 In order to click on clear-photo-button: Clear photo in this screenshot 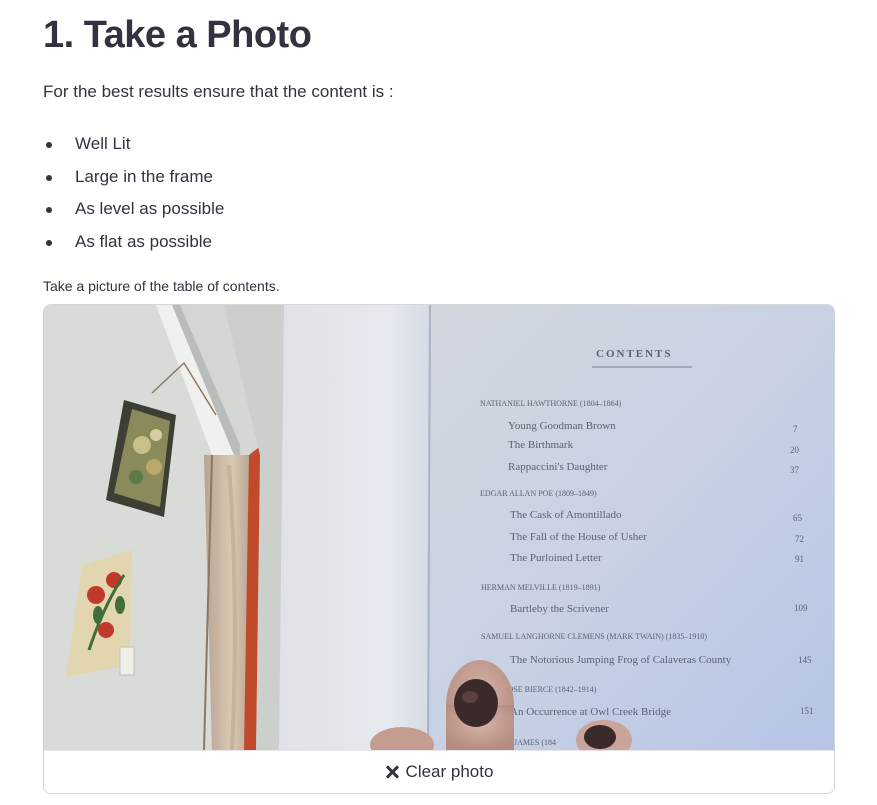, I will do `click(439, 771)`.